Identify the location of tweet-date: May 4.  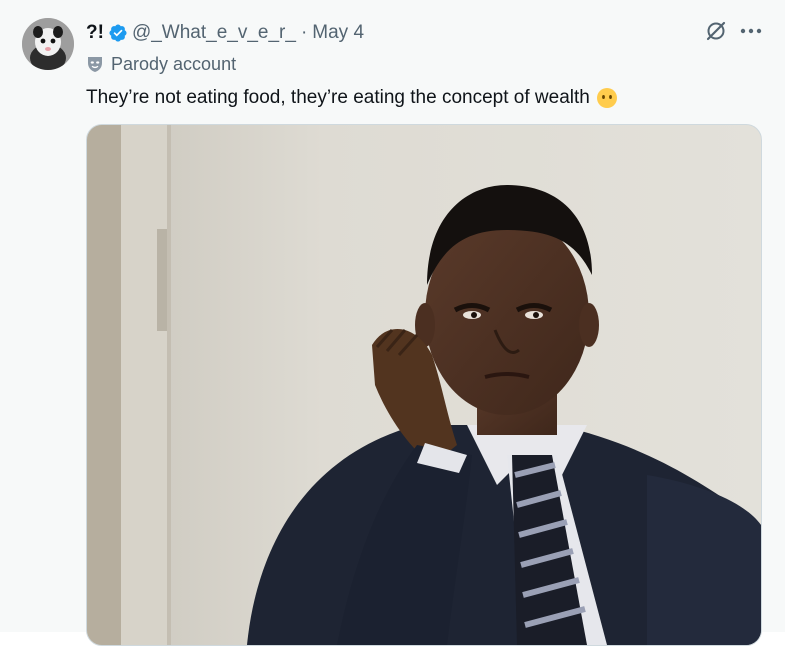
(338, 33).